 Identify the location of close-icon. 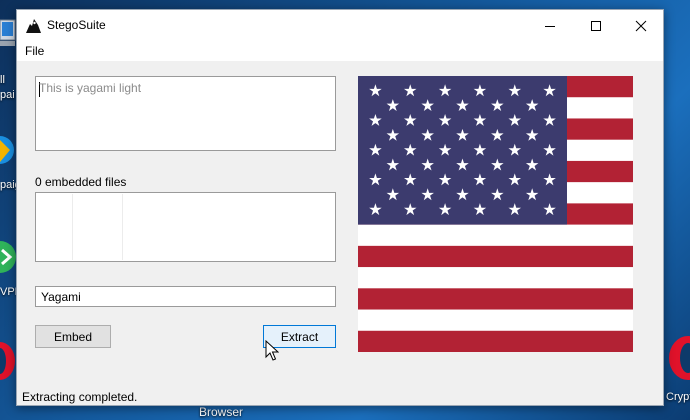
(641, 25).